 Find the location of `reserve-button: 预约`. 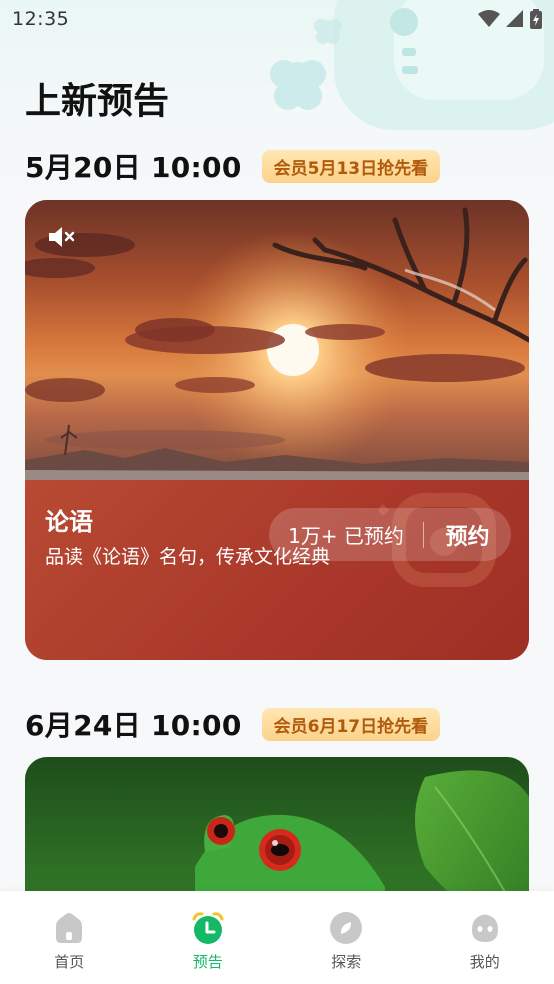

reserve-button: 预约 is located at coordinates (467, 535).